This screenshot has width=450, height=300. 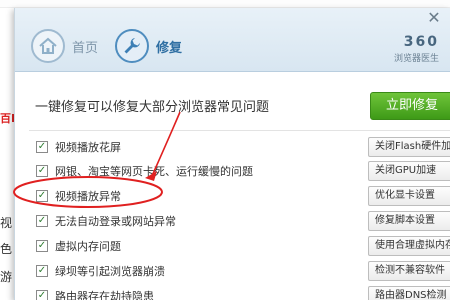 I want to click on repair-action-button: 使用合理虚拟内存, so click(x=409, y=246).